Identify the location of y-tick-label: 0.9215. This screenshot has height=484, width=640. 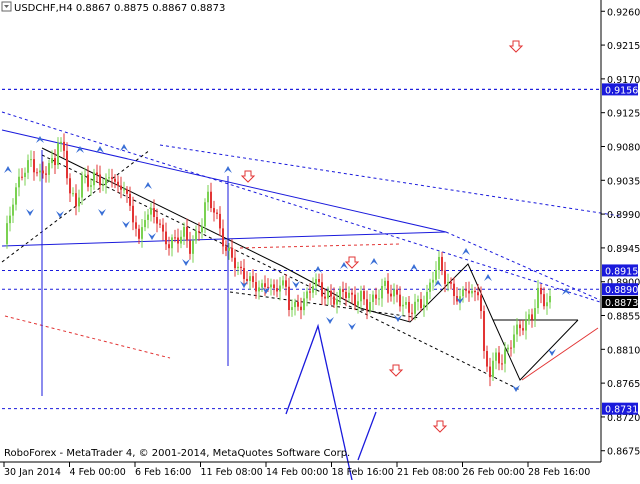
(623, 46).